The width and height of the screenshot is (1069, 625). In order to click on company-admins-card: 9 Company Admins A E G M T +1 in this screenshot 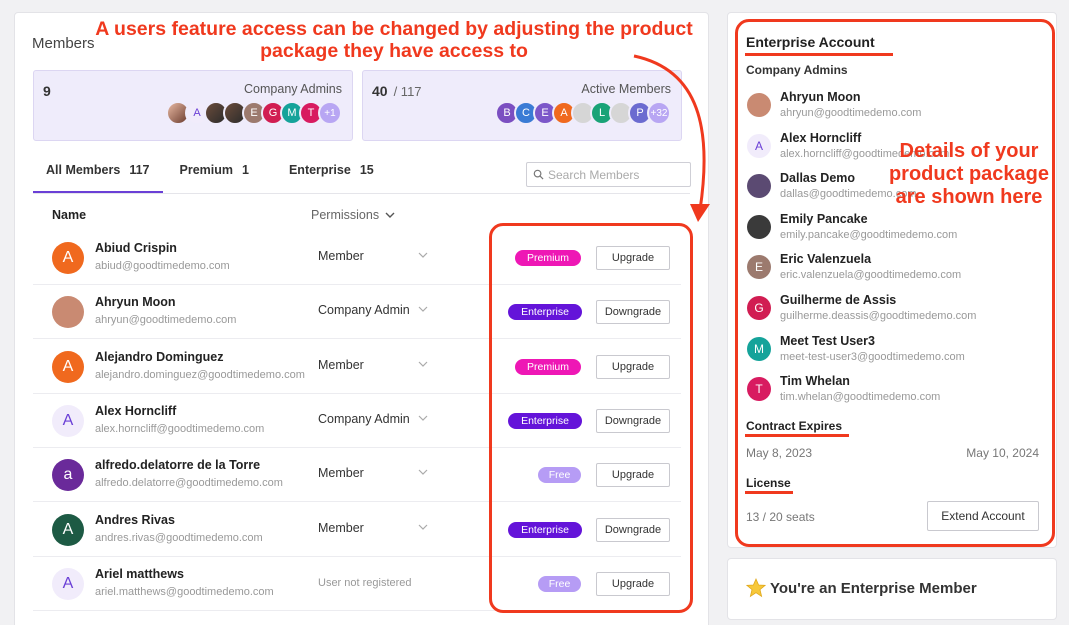, I will do `click(193, 105)`.